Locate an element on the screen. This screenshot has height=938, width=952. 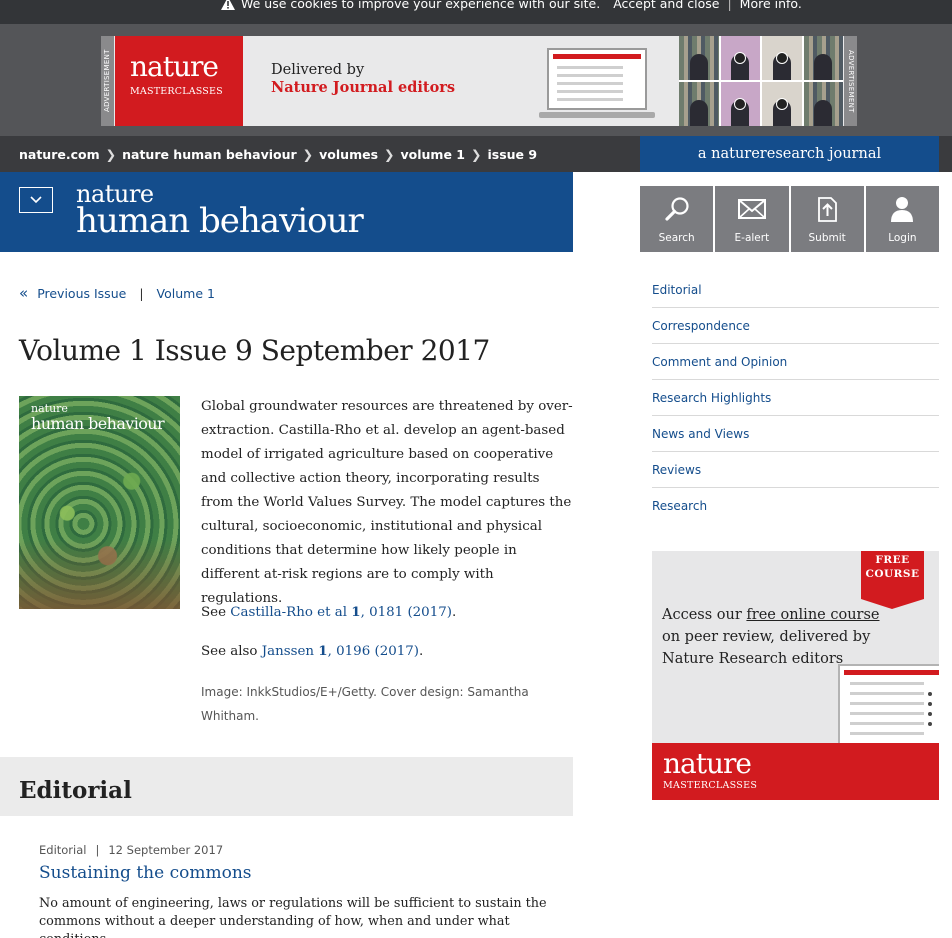
login-button: Login is located at coordinates (902, 219).